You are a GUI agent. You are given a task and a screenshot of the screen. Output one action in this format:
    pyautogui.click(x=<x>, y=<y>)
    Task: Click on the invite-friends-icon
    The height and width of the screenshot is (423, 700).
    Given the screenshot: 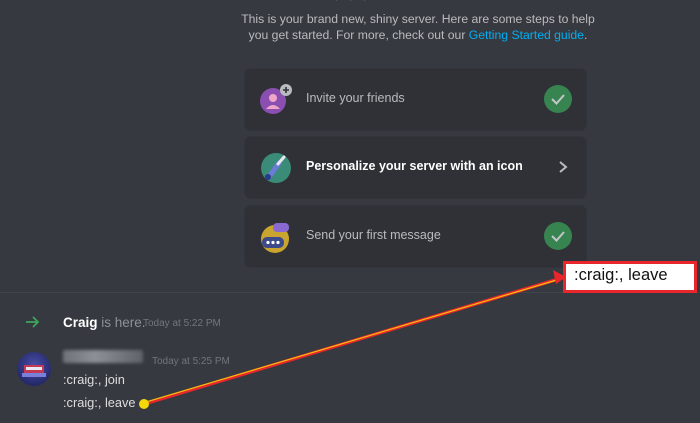 What is the action you would take?
    pyautogui.click(x=276, y=99)
    